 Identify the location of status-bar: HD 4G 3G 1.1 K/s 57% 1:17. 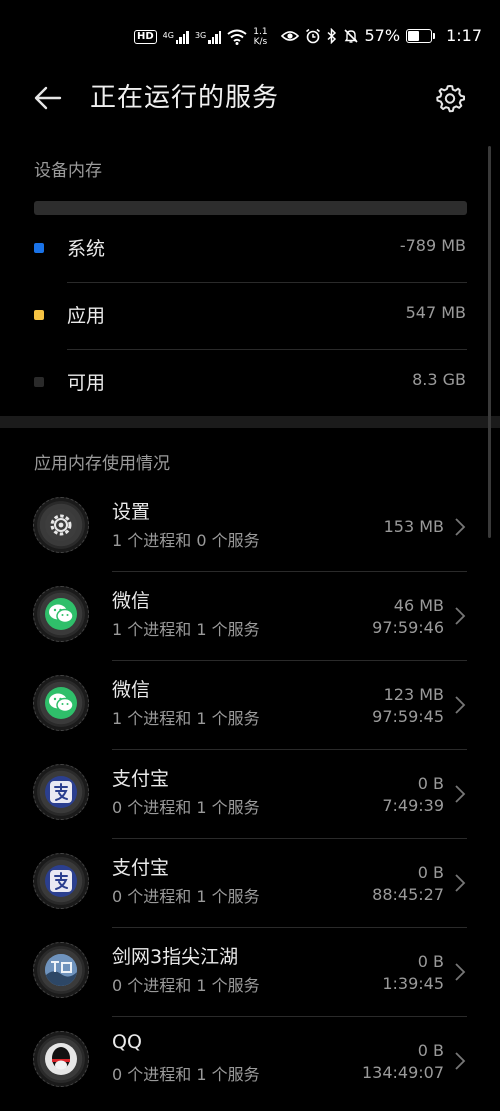
(250, 37).